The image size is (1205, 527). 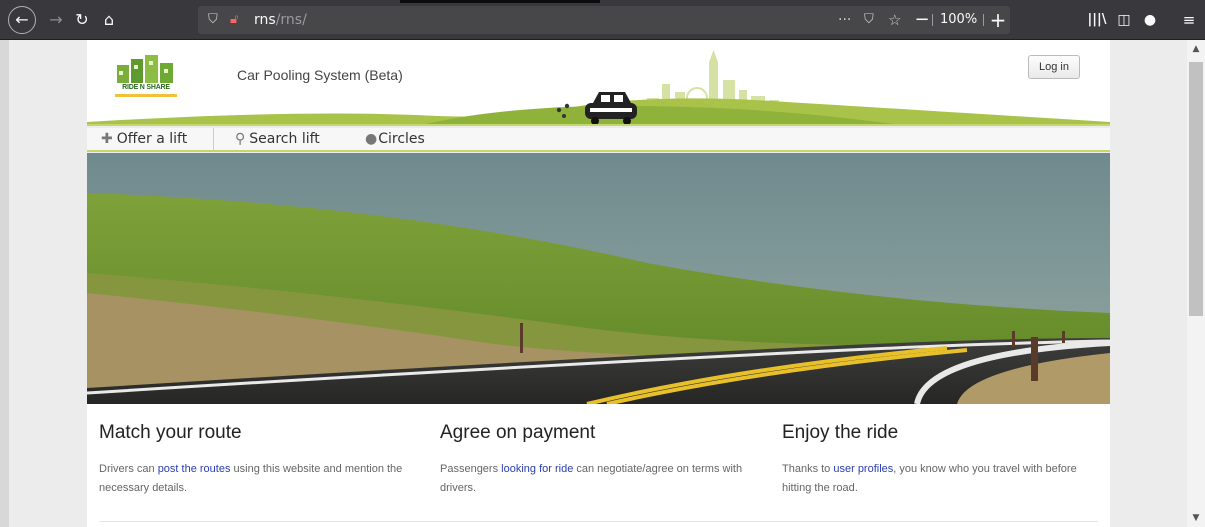 I want to click on site-logo: RIDE N SHARE, so click(x=146, y=74).